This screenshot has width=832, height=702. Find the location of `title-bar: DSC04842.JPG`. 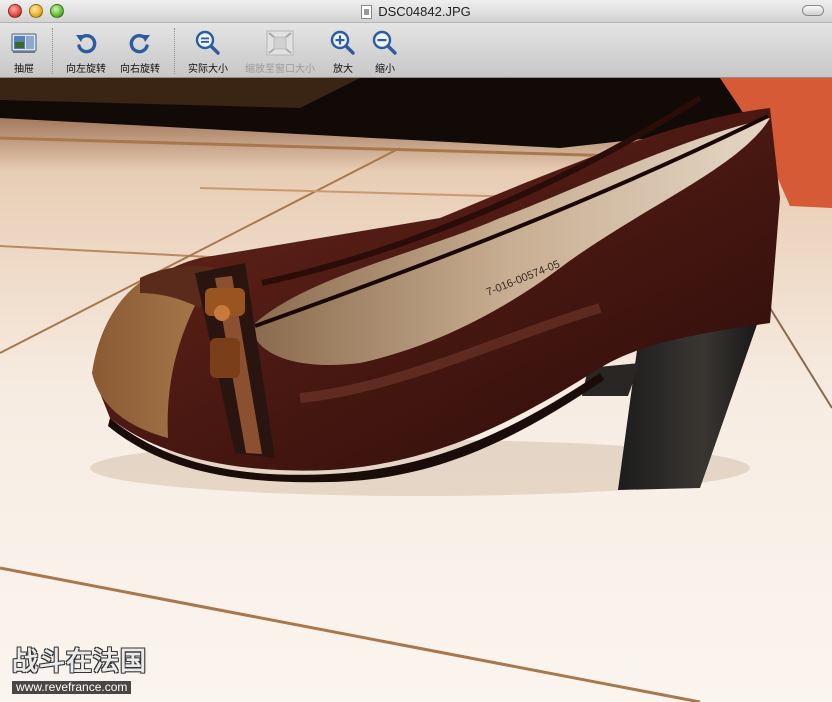

title-bar: DSC04842.JPG is located at coordinates (416, 11).